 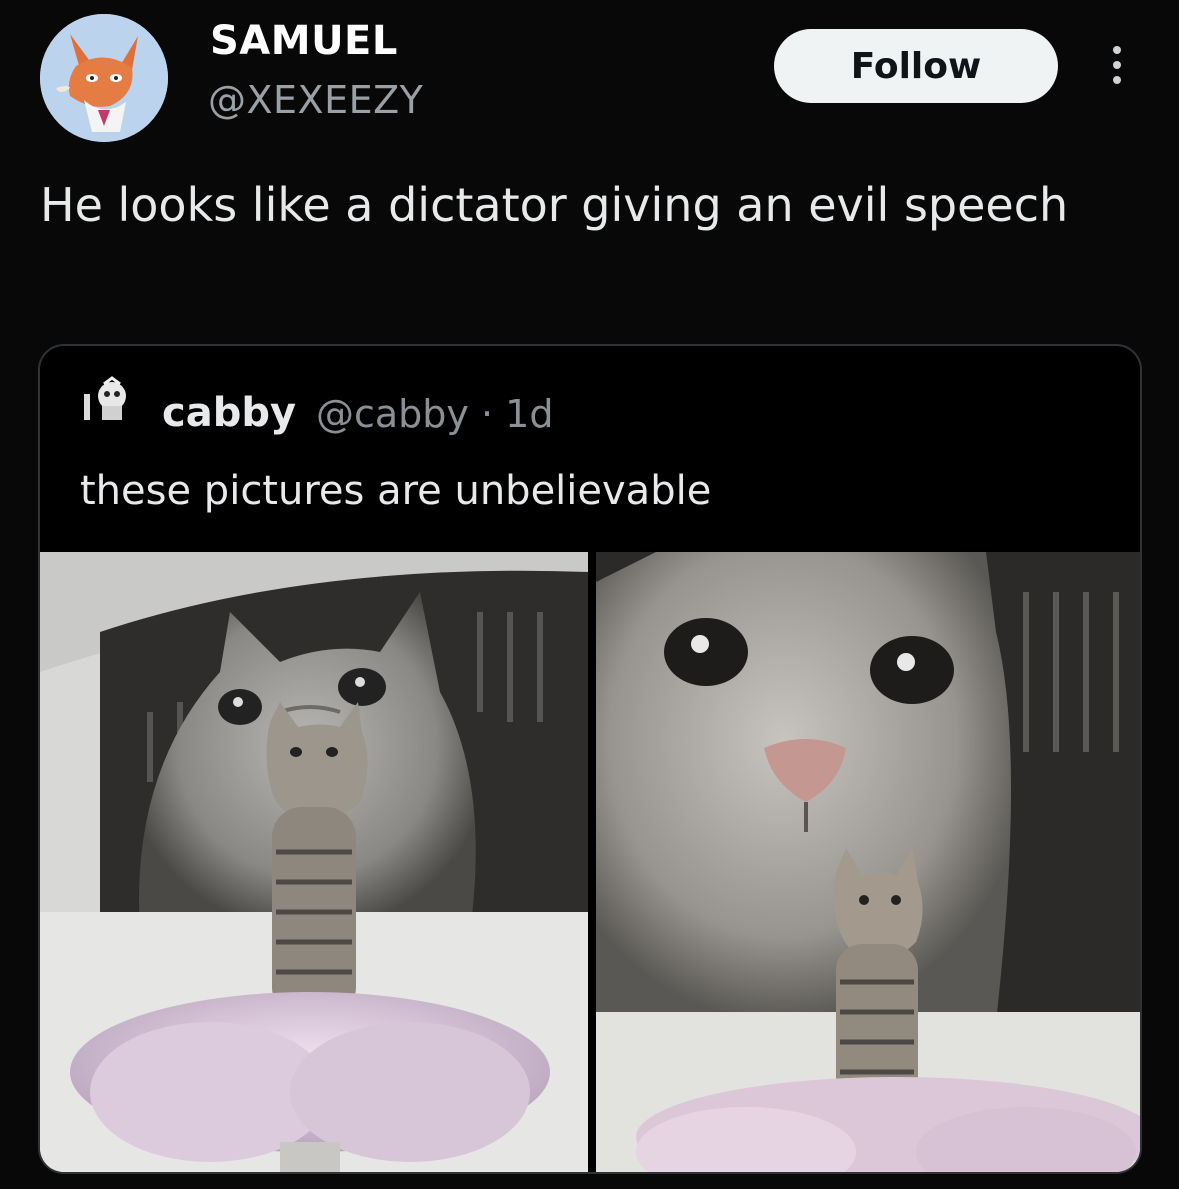 What do you see at coordinates (315, 100) in the screenshot?
I see `author-handle: @XEXEEZY` at bounding box center [315, 100].